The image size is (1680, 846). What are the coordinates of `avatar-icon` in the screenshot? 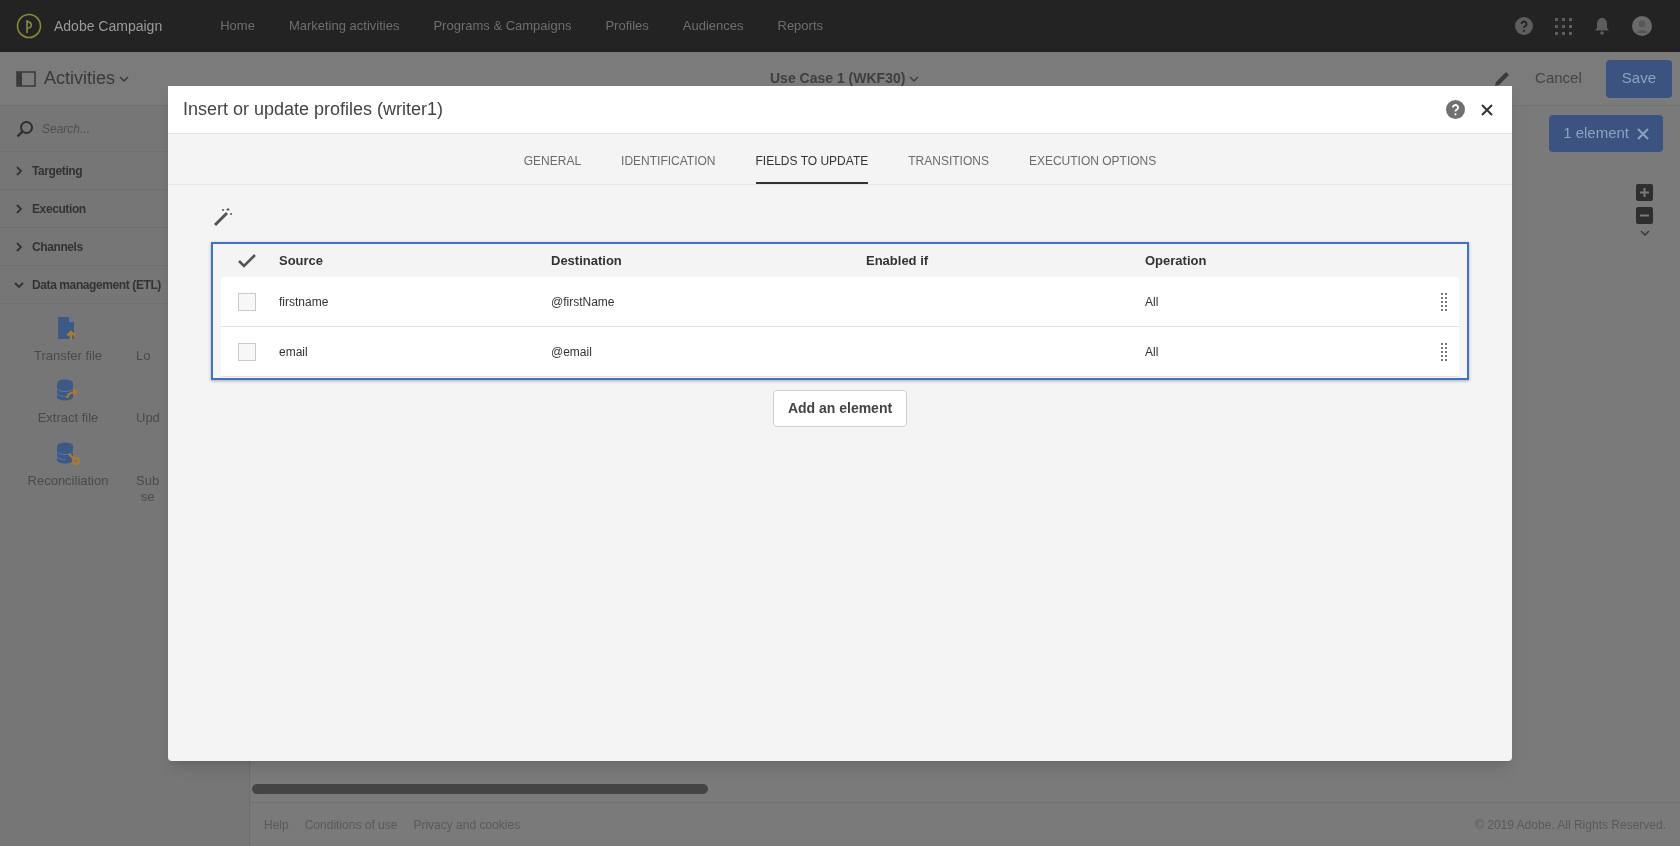 It's located at (1642, 26).